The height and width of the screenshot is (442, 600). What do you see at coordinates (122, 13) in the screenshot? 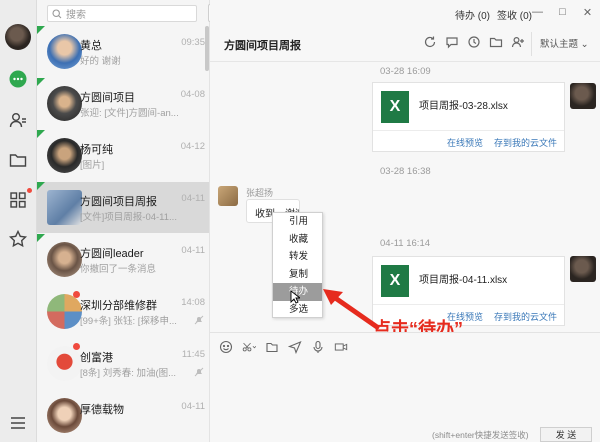
I see `search-input: 搜索` at bounding box center [122, 13].